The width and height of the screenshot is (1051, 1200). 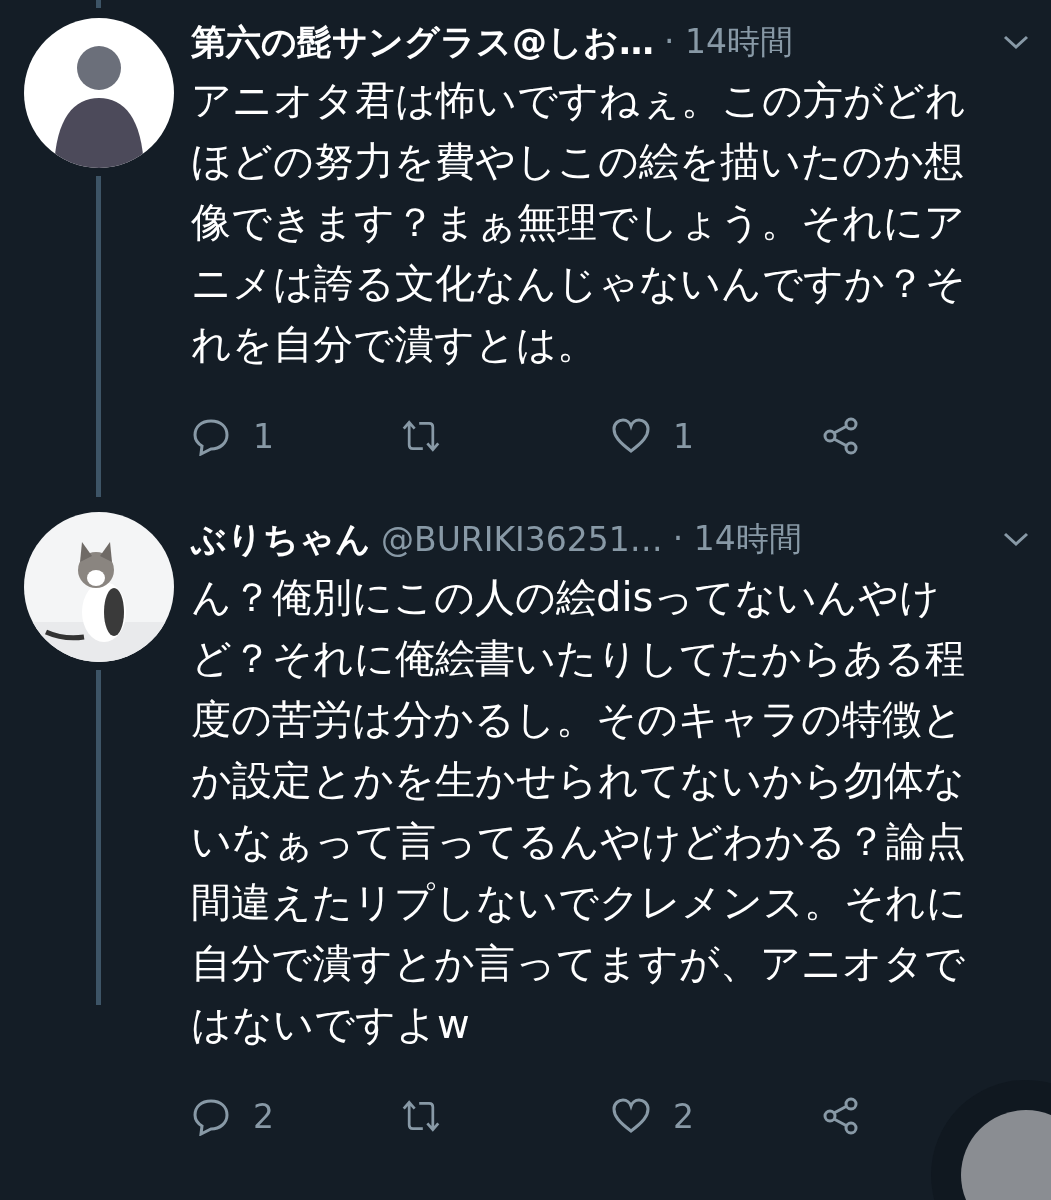 What do you see at coordinates (281, 539) in the screenshot?
I see `user-name: ぶりちゃん` at bounding box center [281, 539].